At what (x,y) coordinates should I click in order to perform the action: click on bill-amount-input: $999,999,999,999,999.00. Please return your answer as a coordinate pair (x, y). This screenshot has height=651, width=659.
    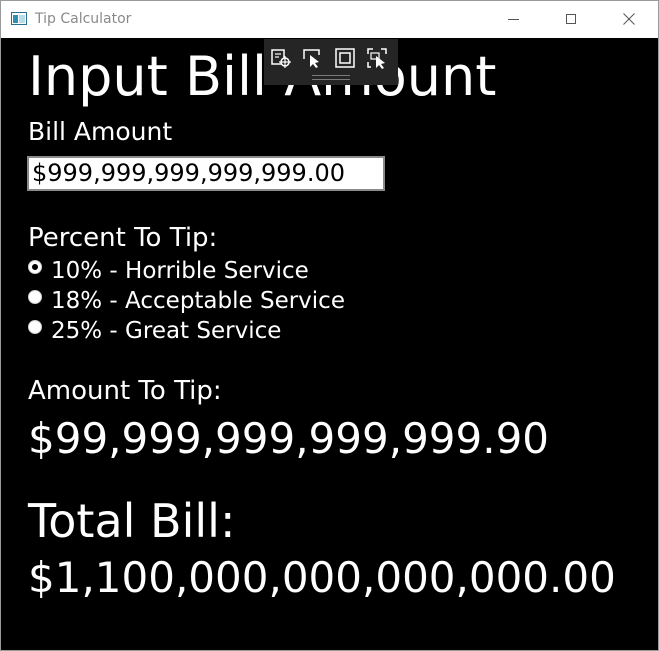
    Looking at the image, I should click on (206, 173).